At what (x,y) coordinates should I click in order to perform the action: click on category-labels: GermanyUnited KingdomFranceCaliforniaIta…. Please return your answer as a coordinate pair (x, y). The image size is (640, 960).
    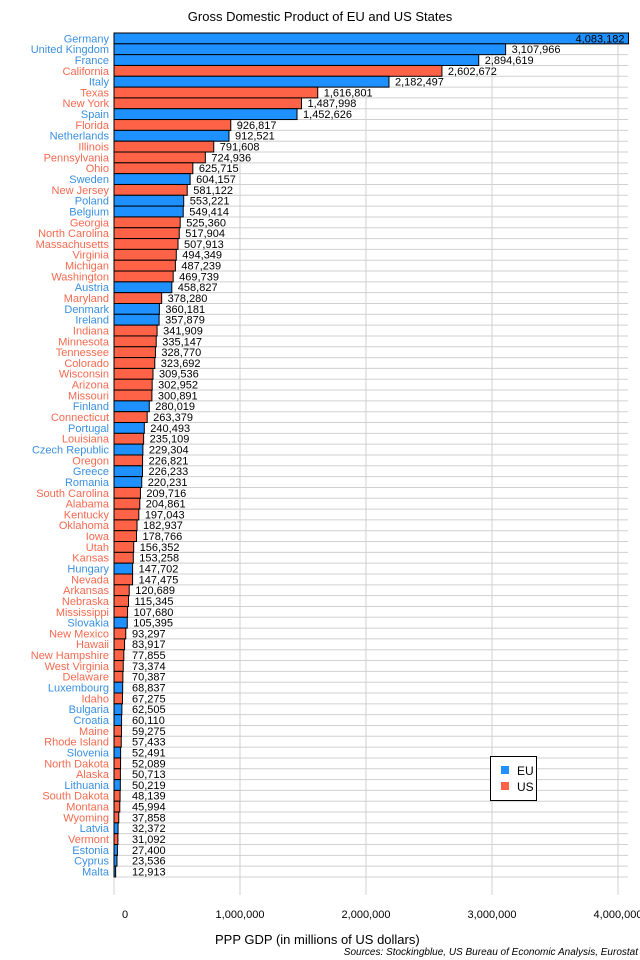
    Looking at the image, I should click on (70, 455).